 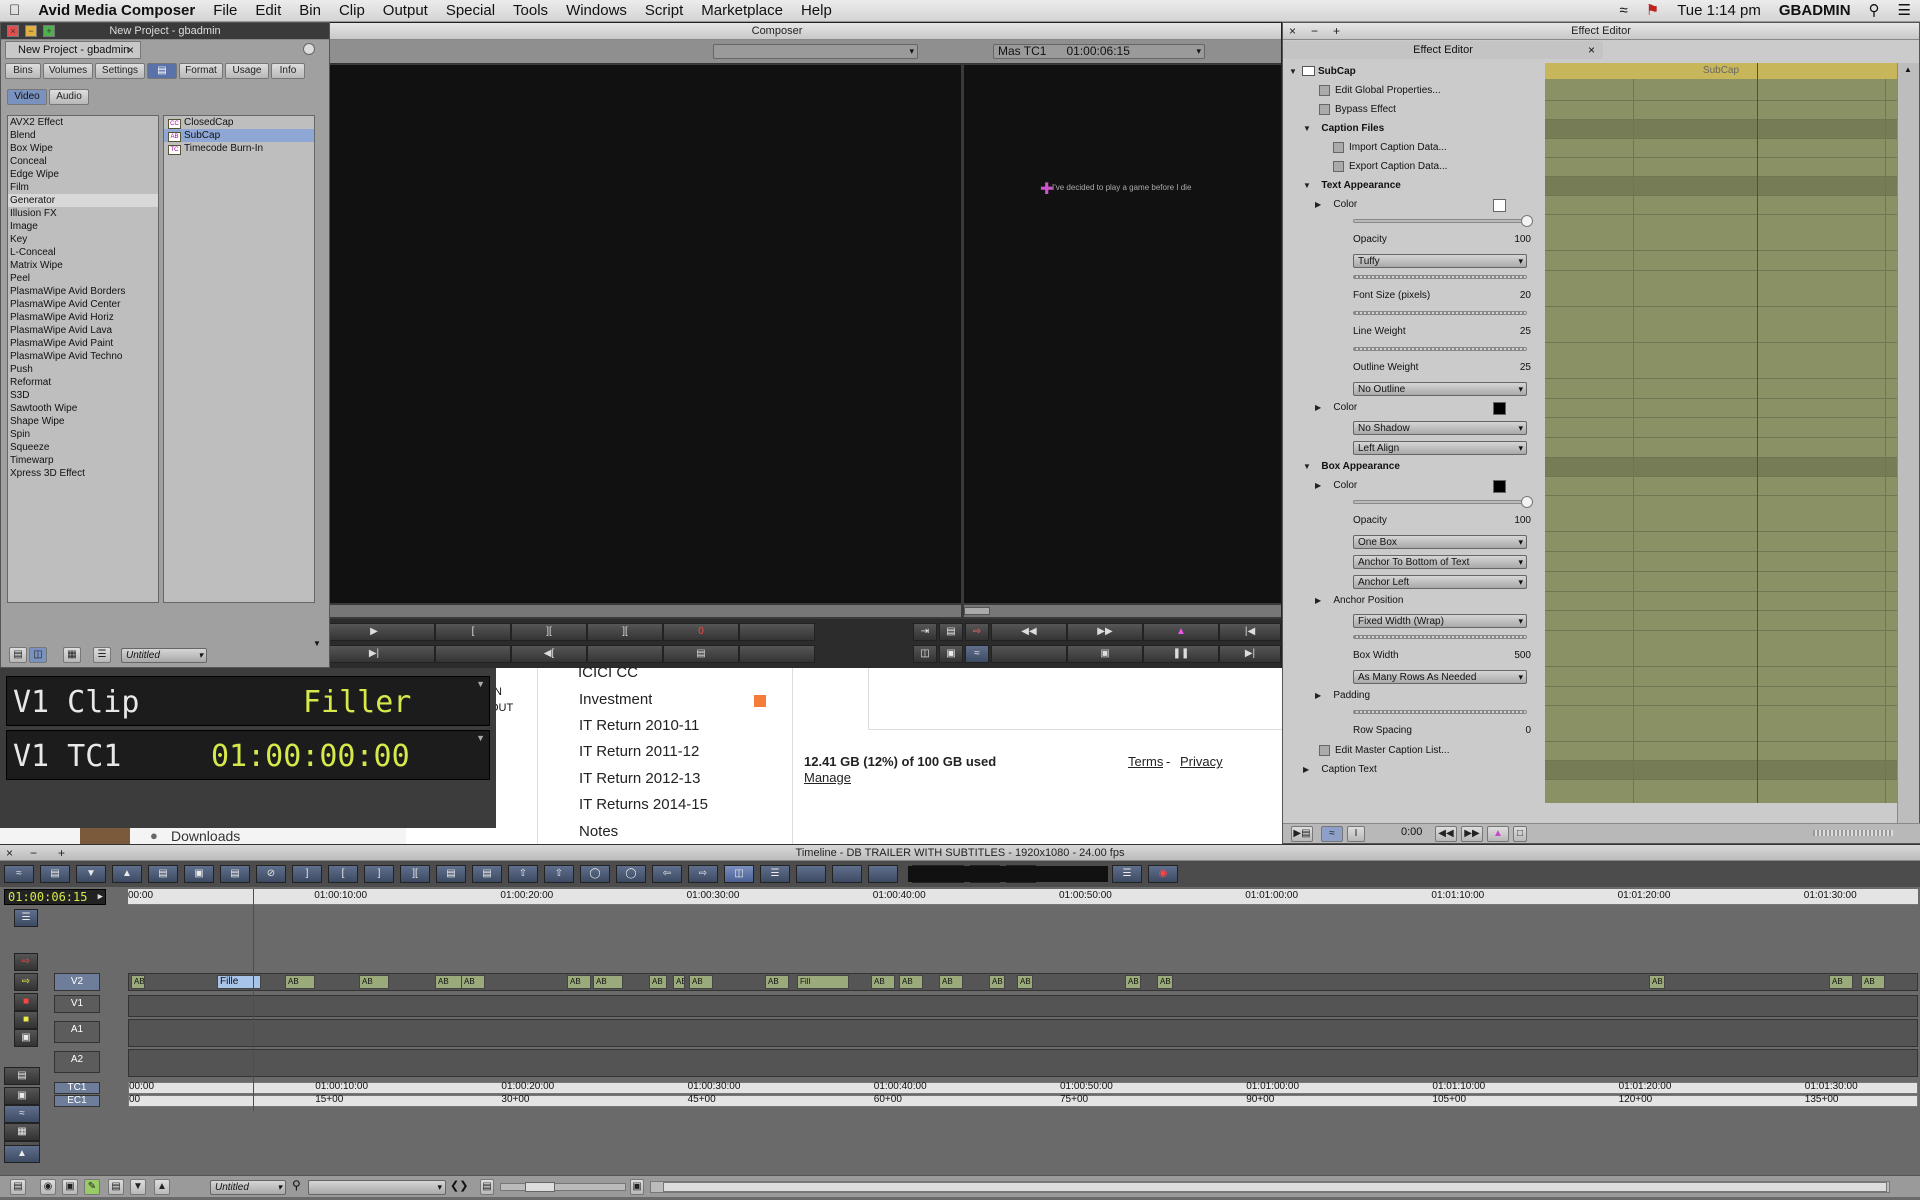 What do you see at coordinates (608, 672) in the screenshot?
I see `nav-partial-top: ICICI CC` at bounding box center [608, 672].